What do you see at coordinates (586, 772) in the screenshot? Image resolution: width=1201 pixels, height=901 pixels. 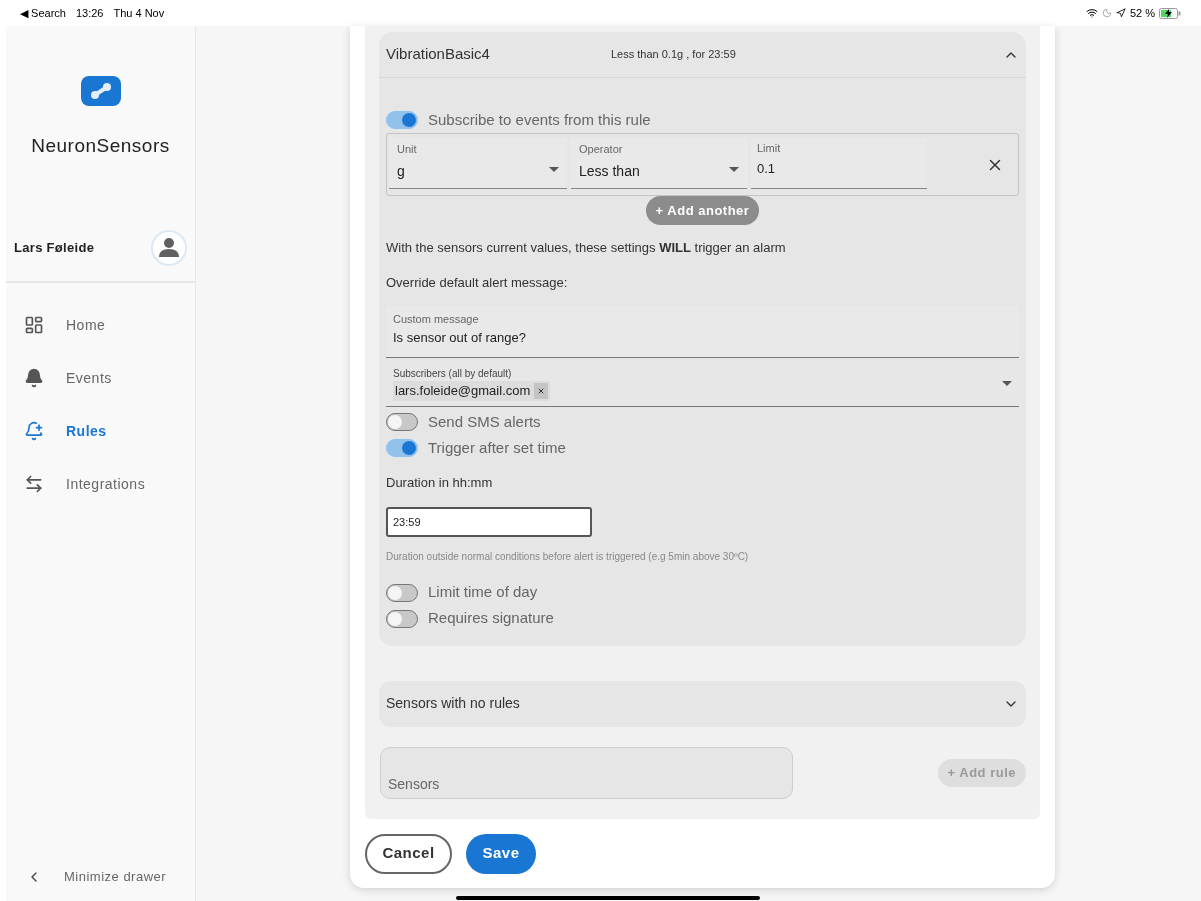 I see `sensors-field: Sensors` at bounding box center [586, 772].